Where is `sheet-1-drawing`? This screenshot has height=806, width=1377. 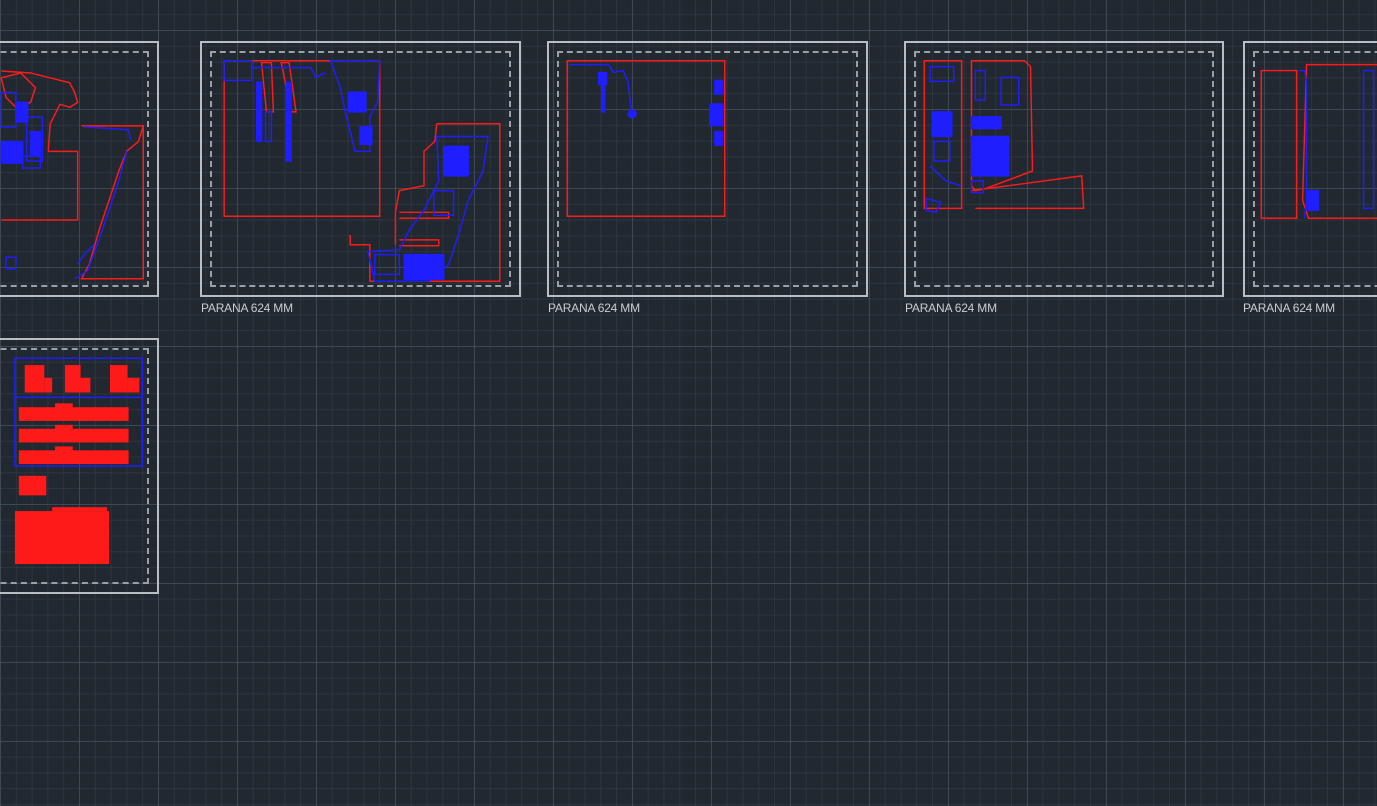
sheet-1-drawing is located at coordinates (72, 175).